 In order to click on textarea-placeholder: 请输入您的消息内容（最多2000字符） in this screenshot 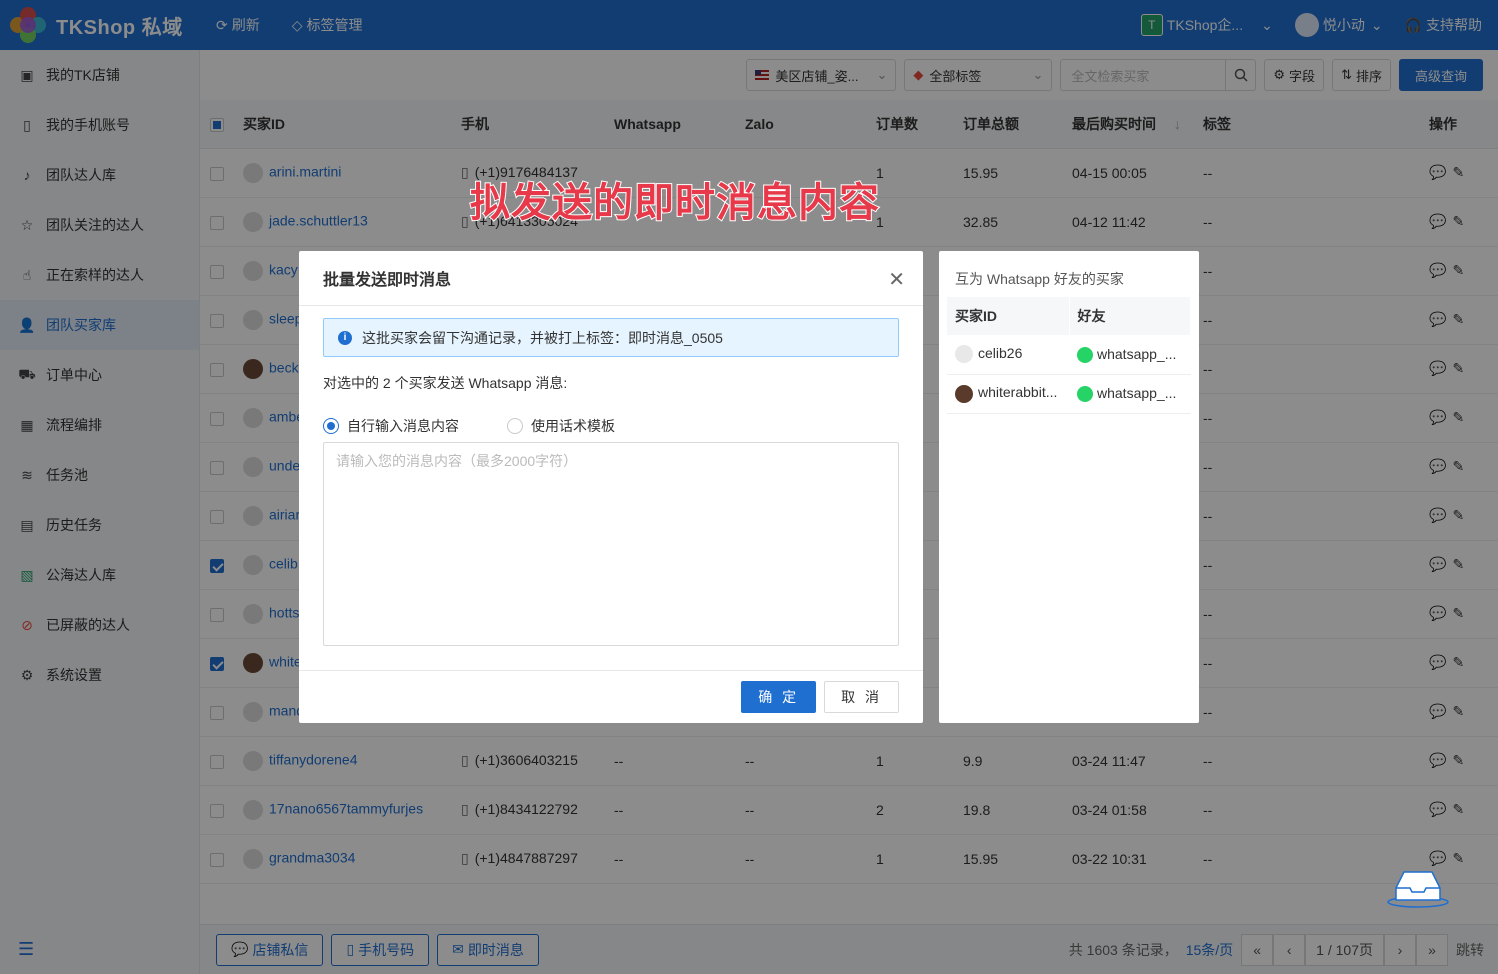, I will do `click(457, 461)`.